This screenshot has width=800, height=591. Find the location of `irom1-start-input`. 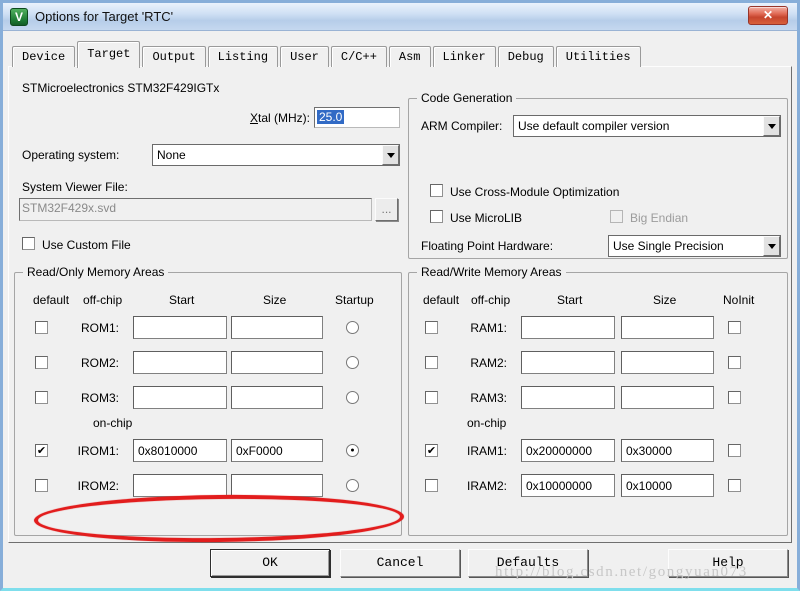

irom1-start-input is located at coordinates (180, 450).